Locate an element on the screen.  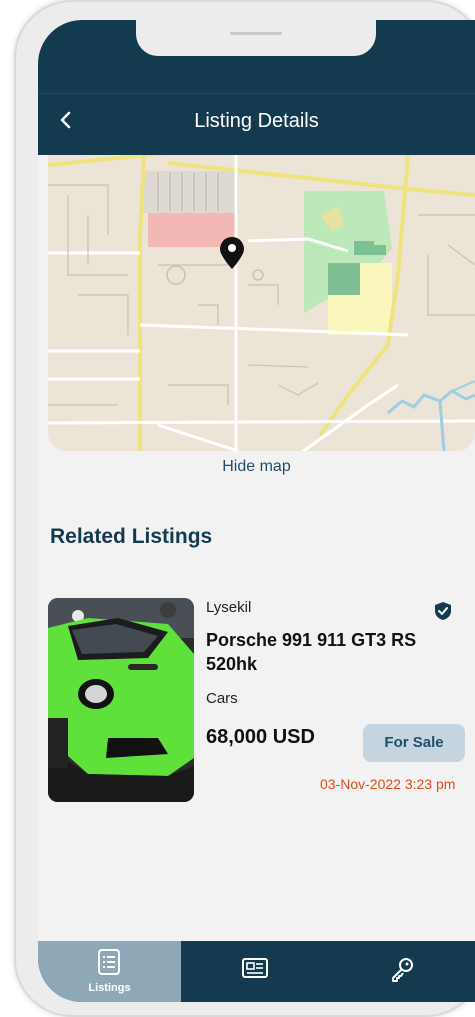
listing-thumbnail is located at coordinates (121, 700).